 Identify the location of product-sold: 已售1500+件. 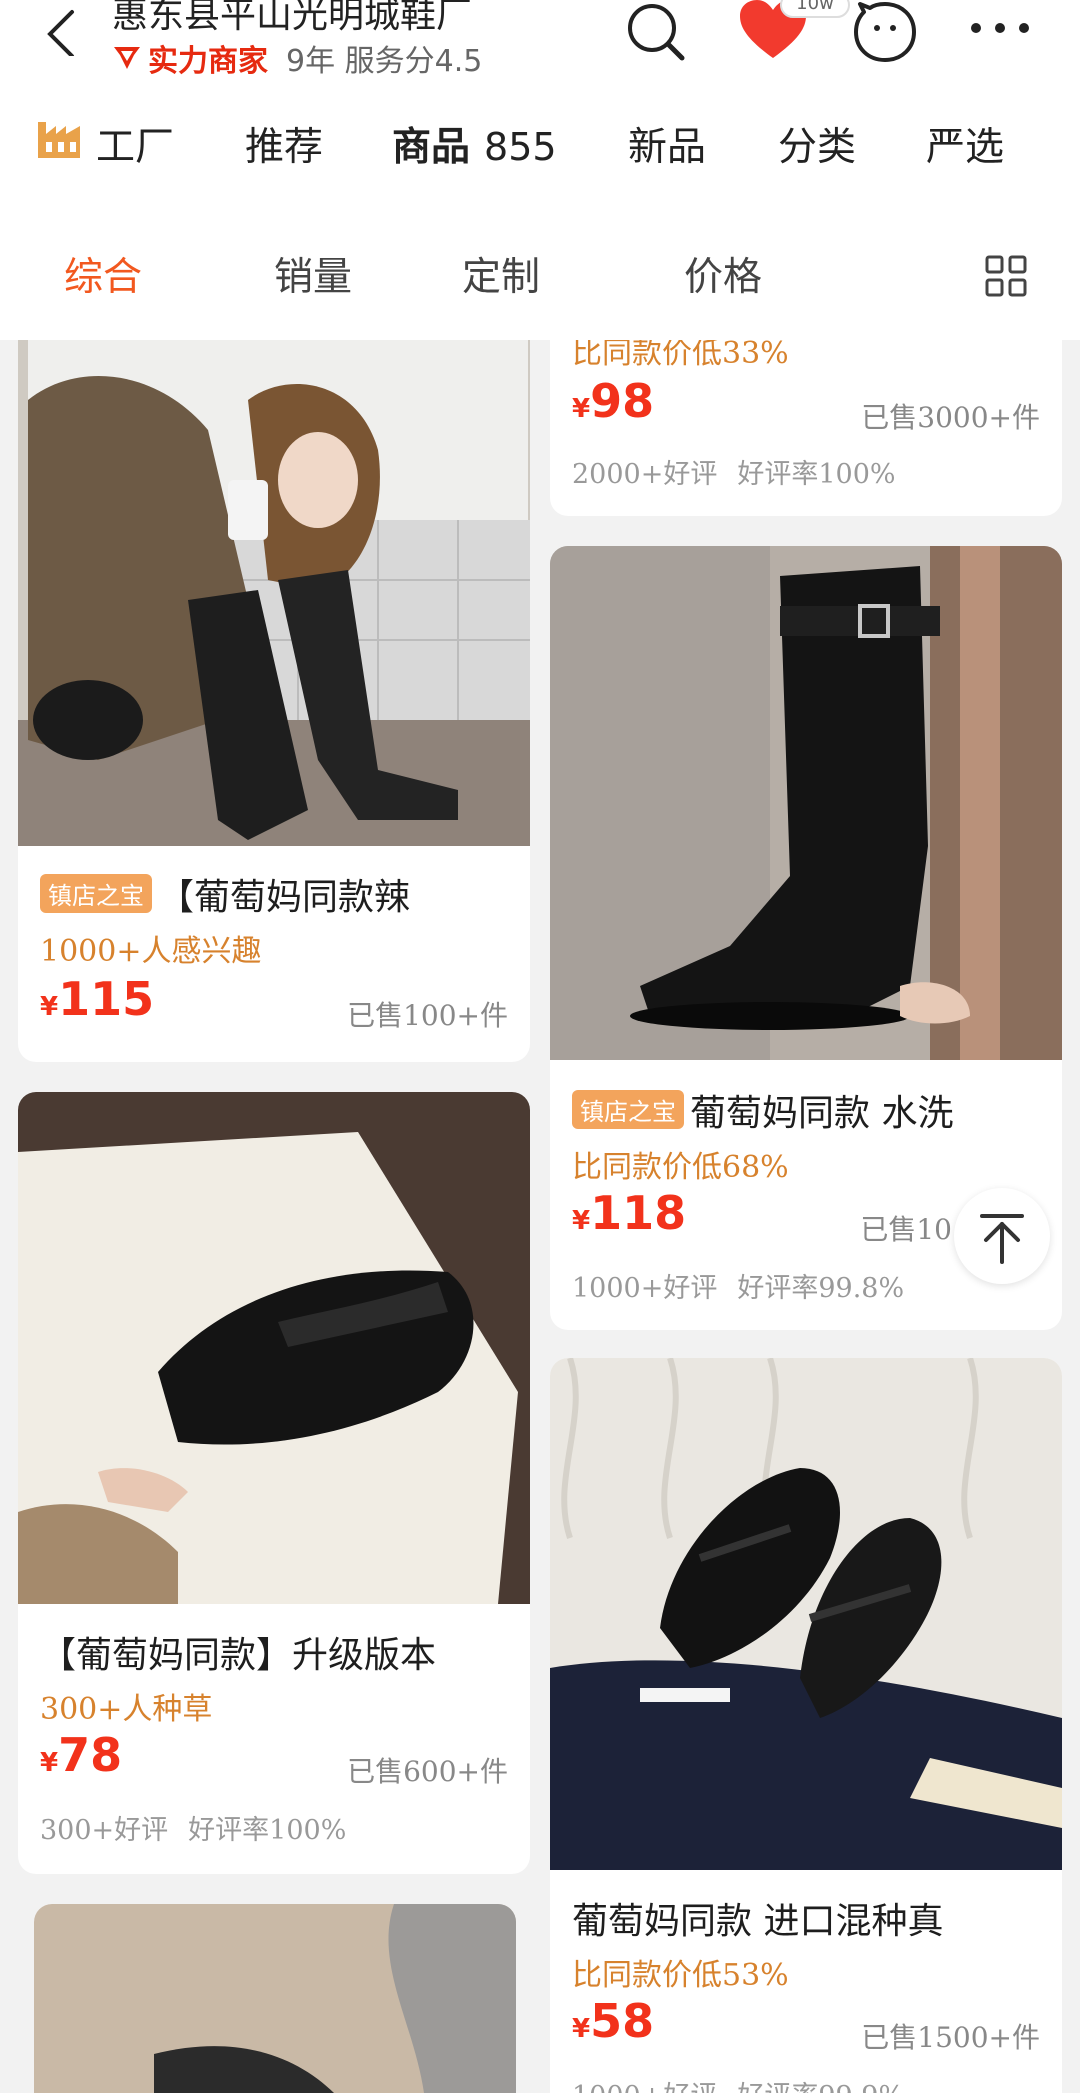
(950, 2037).